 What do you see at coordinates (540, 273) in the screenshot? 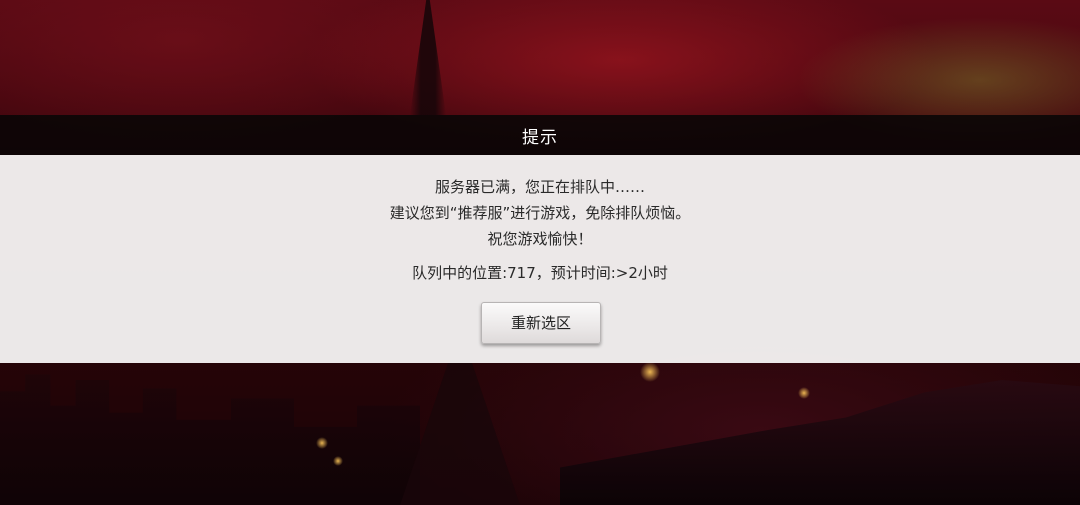
I see `queue-position-text: 队列中的位置:717，预计时间:>2小时` at bounding box center [540, 273].